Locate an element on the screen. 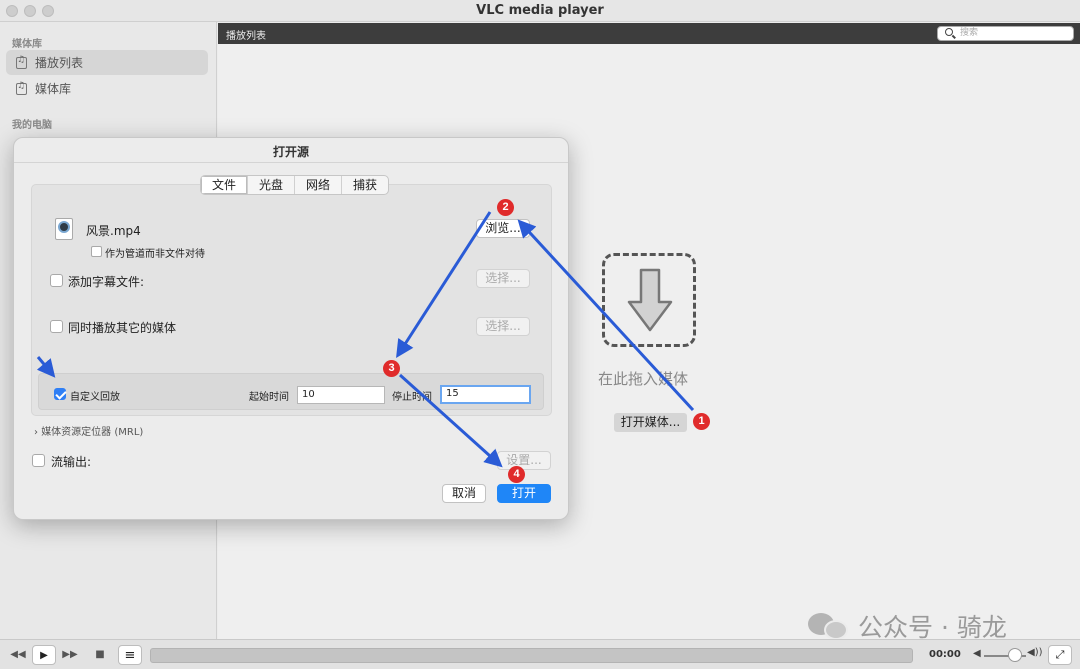 The height and width of the screenshot is (669, 1080). volume-knob is located at coordinates (1015, 655).